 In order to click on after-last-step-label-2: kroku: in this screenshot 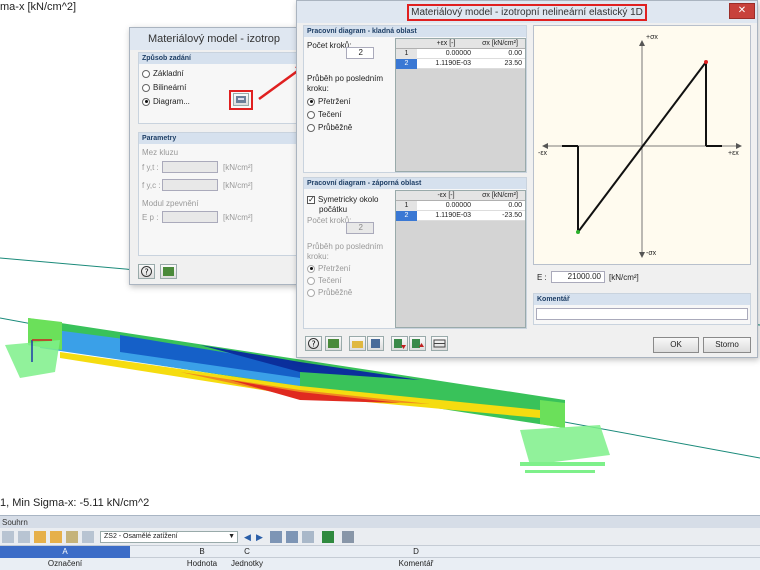, I will do `click(318, 88)`.